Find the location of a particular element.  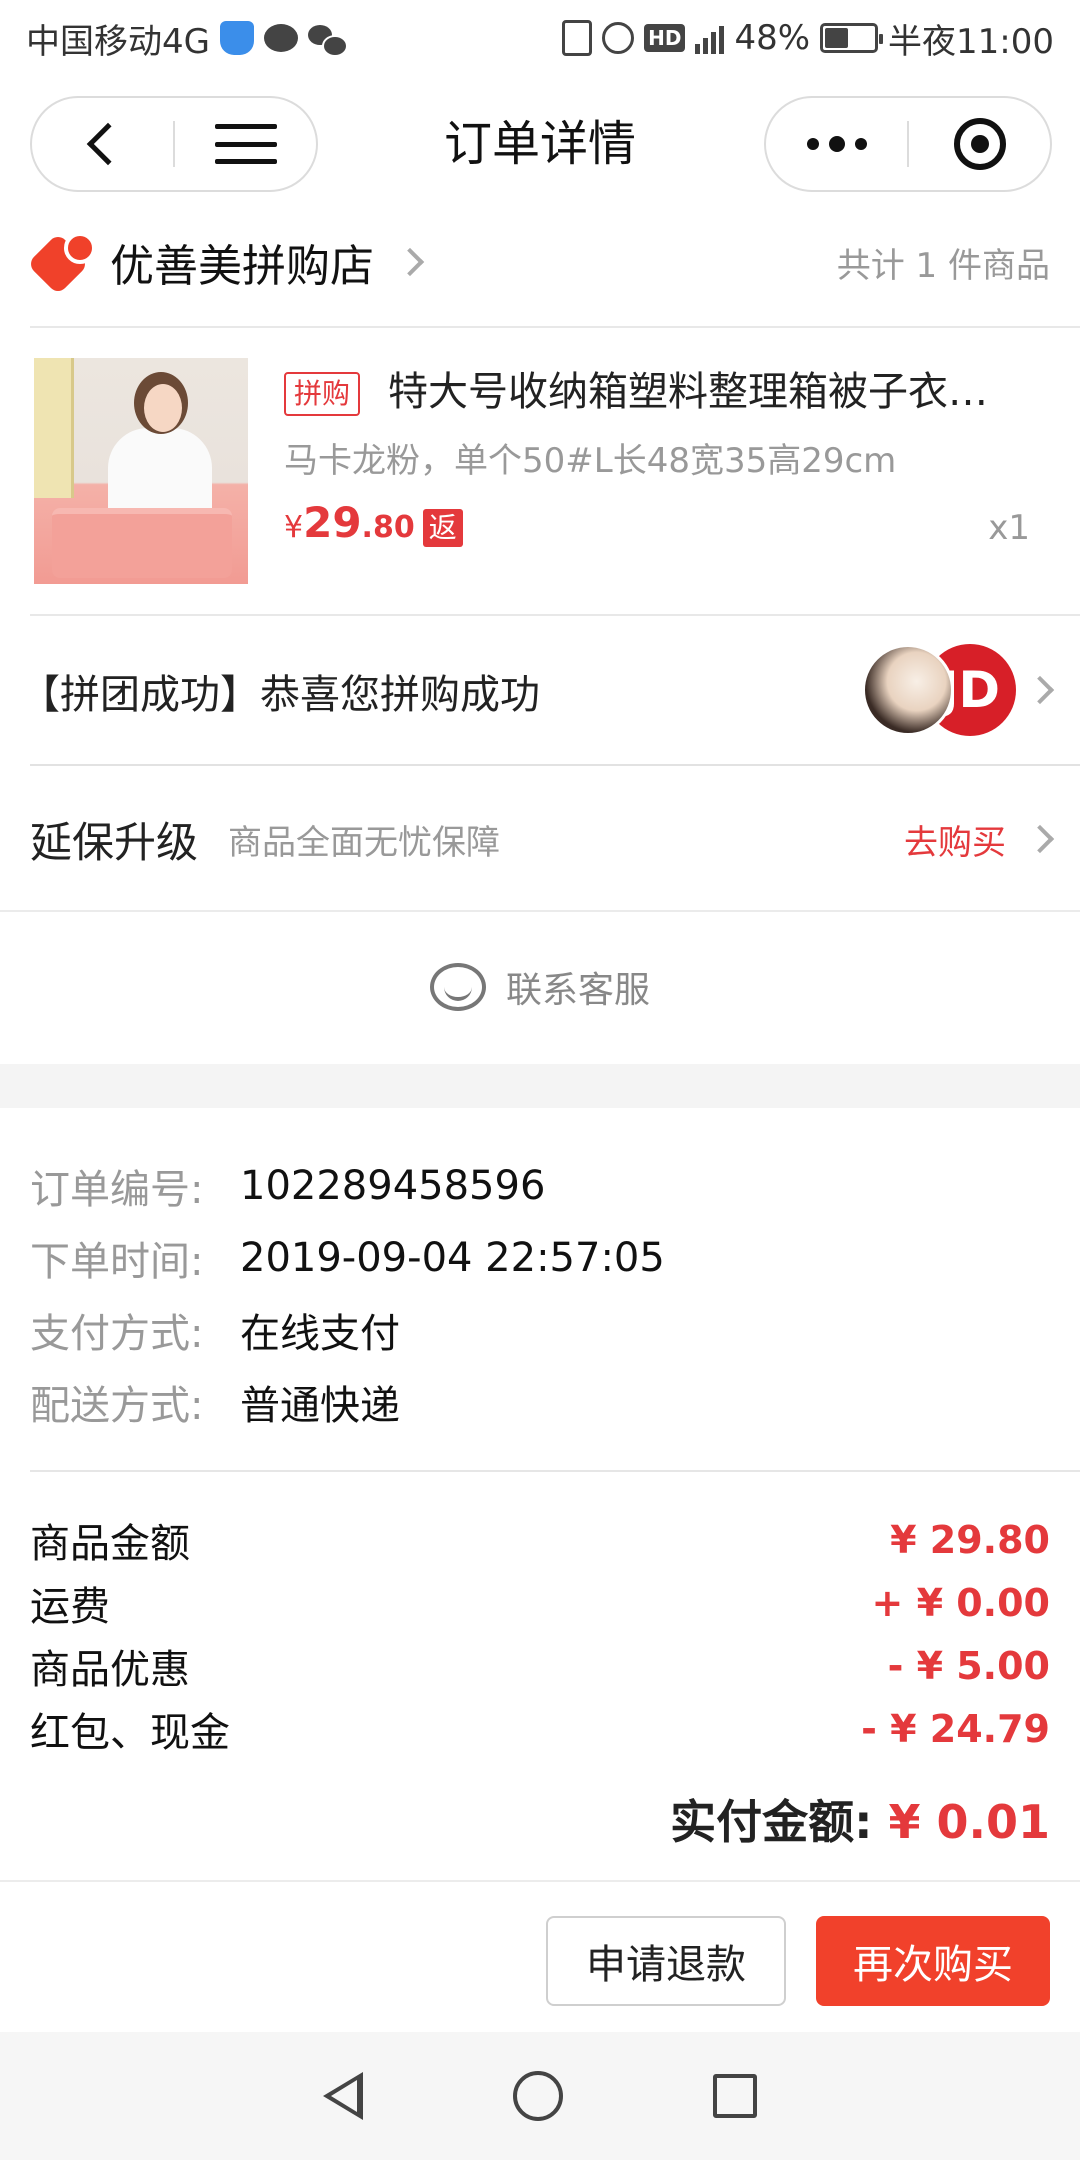

item-count: 共计 1 件商品 is located at coordinates (943, 265).